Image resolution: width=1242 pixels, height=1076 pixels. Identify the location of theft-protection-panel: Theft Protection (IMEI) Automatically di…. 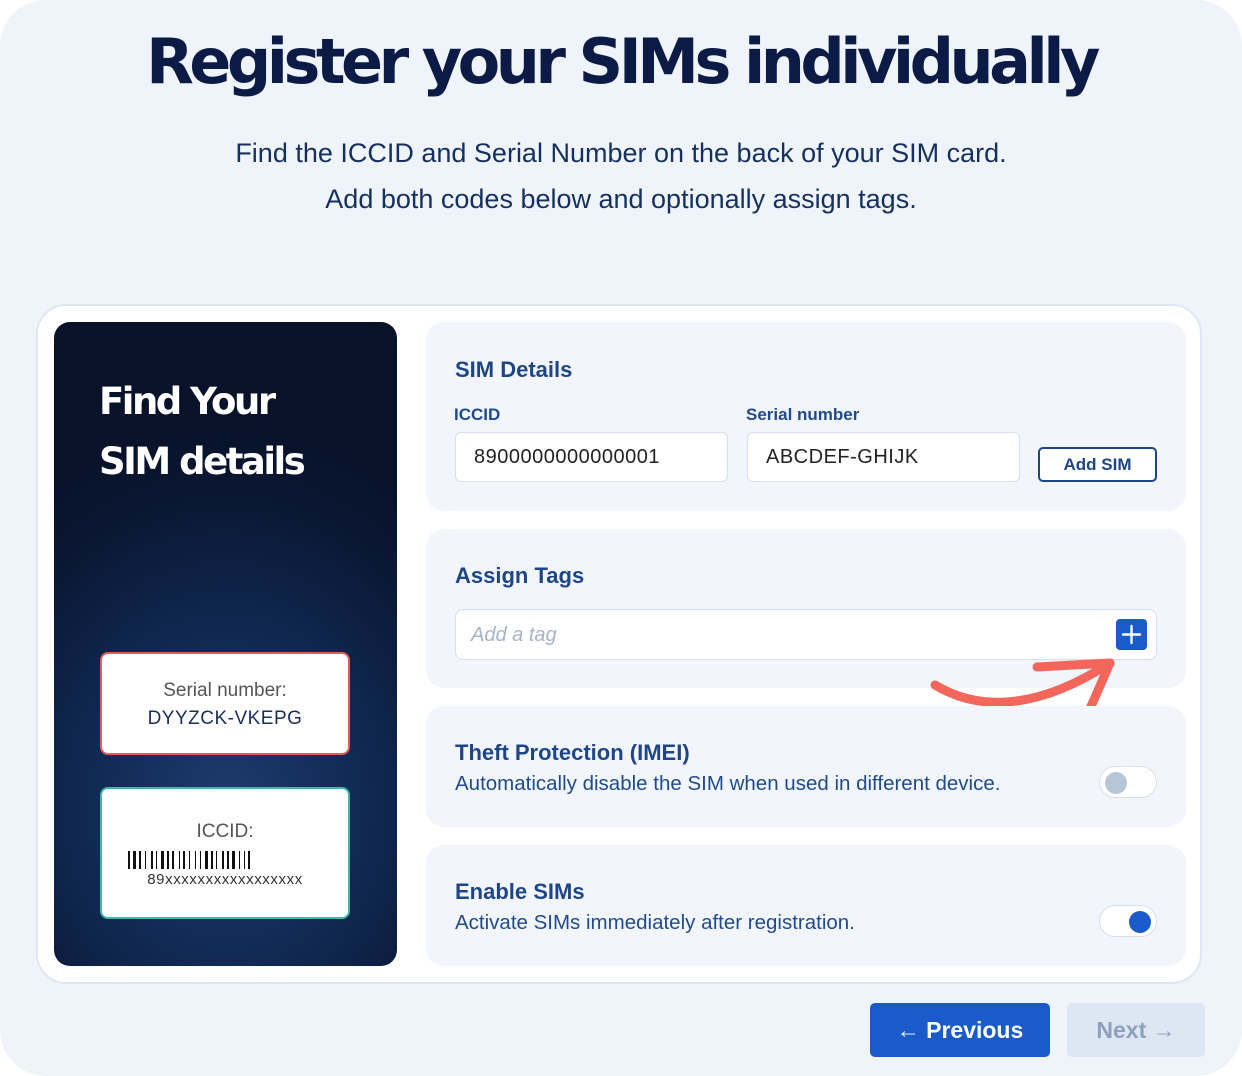
(806, 766).